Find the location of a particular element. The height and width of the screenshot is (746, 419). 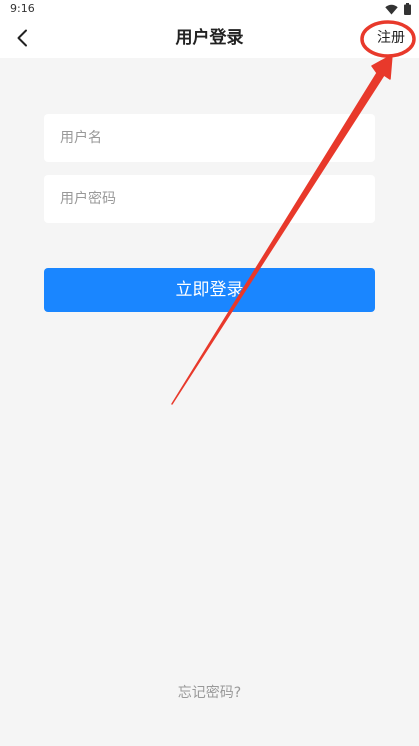

back-button is located at coordinates (22, 38).